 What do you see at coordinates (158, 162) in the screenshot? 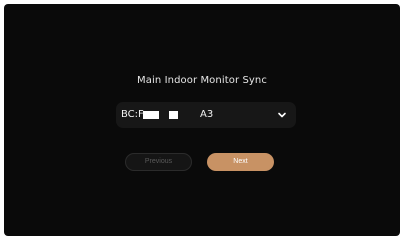
I see `previous-button: Previous` at bounding box center [158, 162].